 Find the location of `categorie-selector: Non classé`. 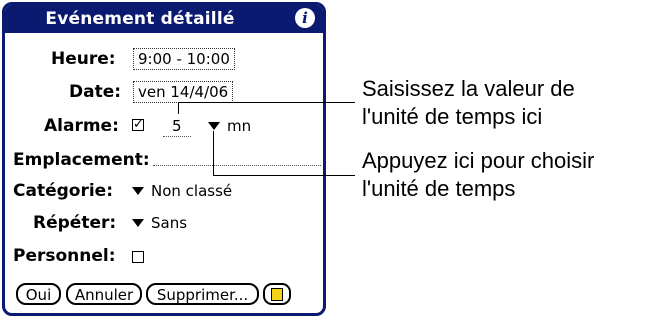

categorie-selector: Non classé is located at coordinates (191, 191).